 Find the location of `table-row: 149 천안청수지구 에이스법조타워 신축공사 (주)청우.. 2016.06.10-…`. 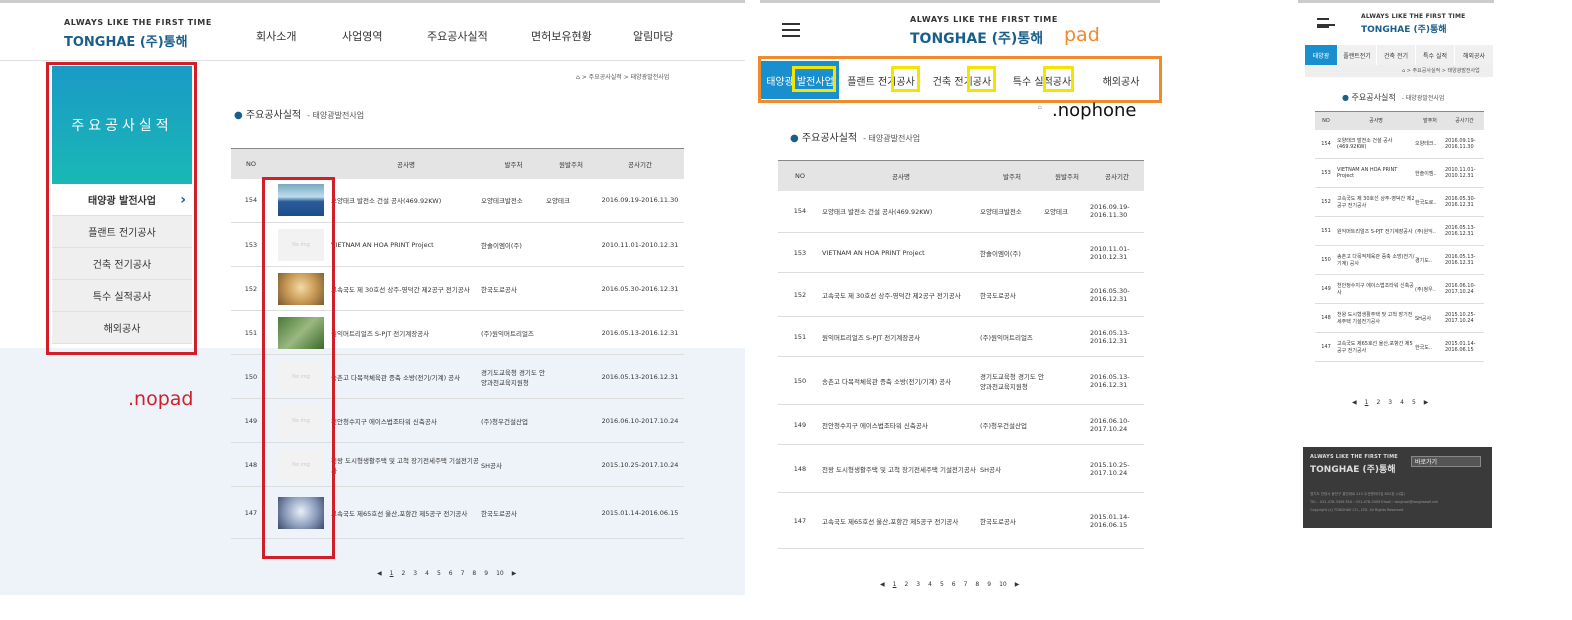

table-row: 149 천안청수지구 에이스법조타워 신축공사 (주)청우.. 2016.06.10-… is located at coordinates (1399, 289).